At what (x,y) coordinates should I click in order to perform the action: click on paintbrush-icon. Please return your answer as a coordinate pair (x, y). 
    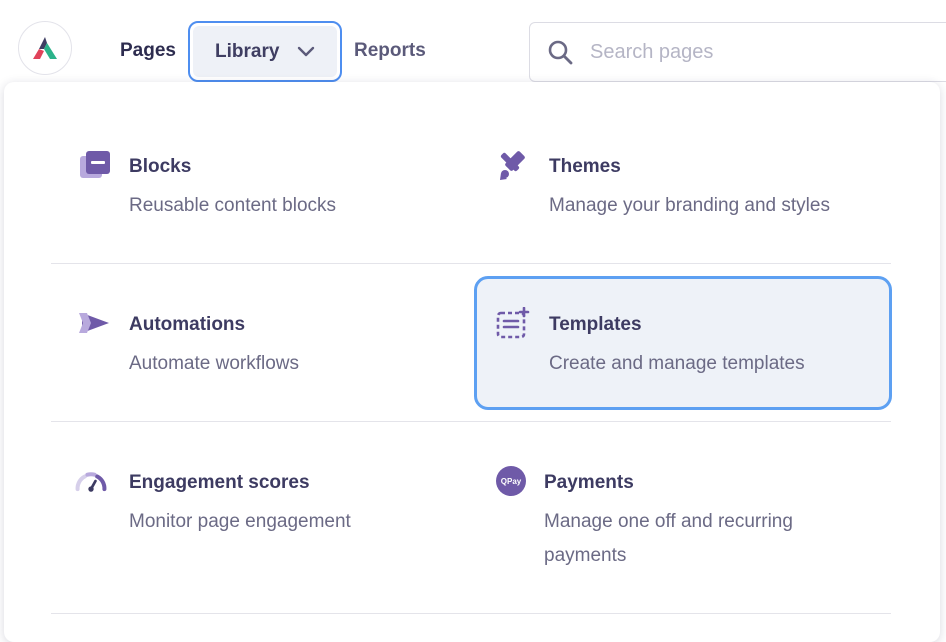
    Looking at the image, I should click on (513, 165).